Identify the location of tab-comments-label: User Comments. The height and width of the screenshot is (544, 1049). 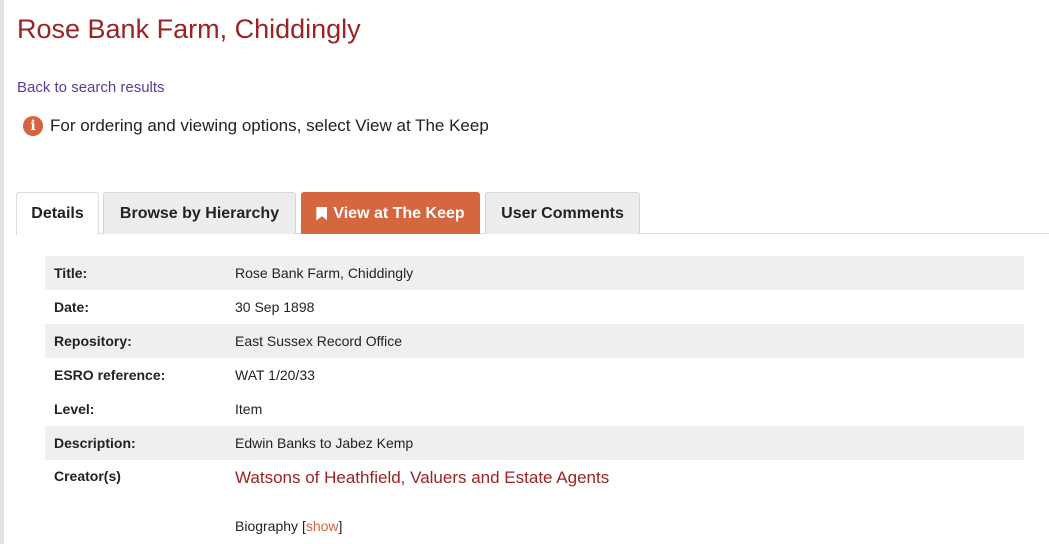
(562, 213).